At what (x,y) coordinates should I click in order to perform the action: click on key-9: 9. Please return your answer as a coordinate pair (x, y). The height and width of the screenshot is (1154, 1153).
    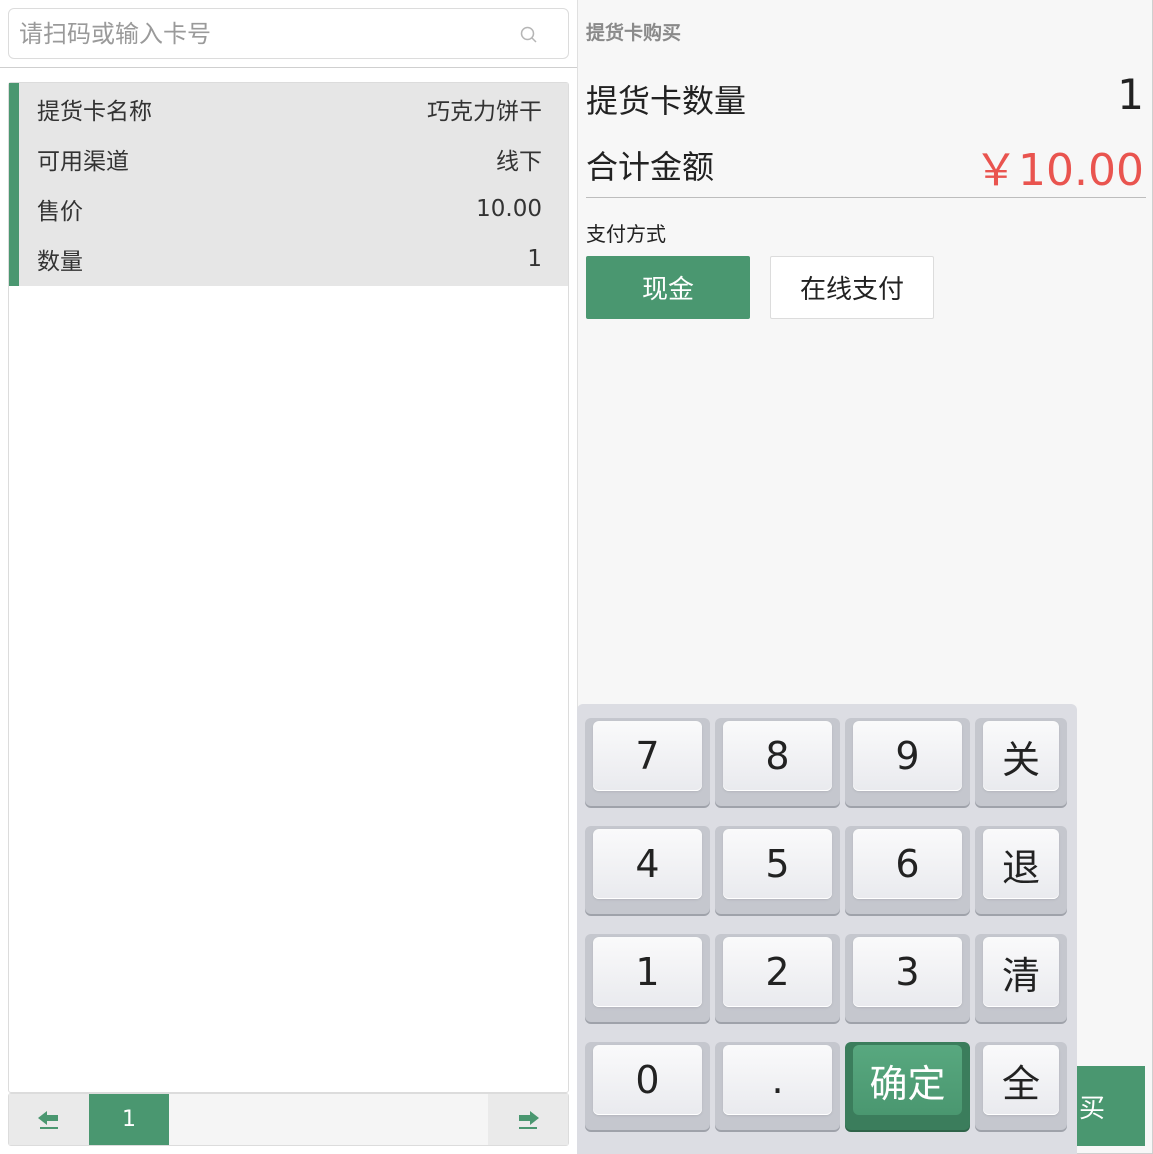
    Looking at the image, I should click on (907, 762).